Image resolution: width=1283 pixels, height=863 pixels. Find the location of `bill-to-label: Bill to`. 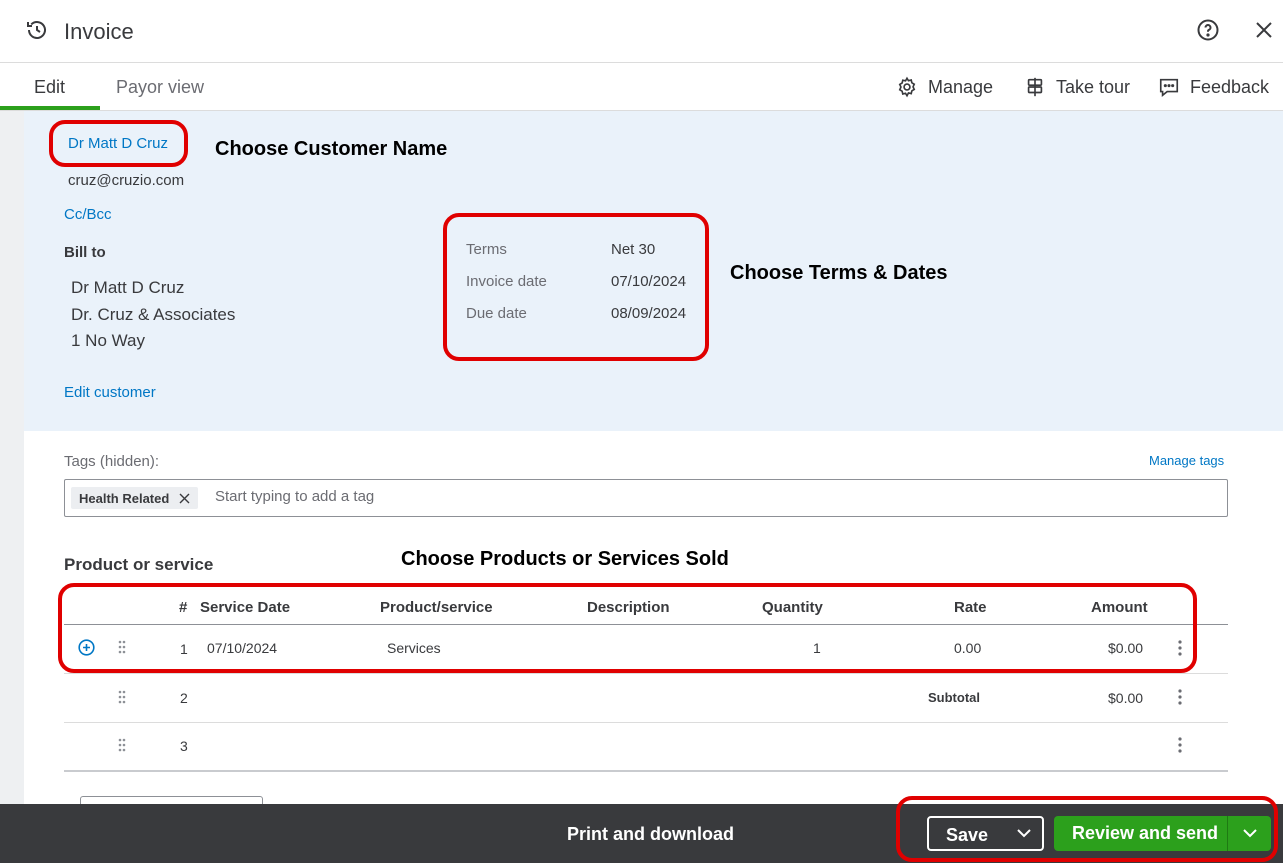

bill-to-label: Bill to is located at coordinates (85, 252).